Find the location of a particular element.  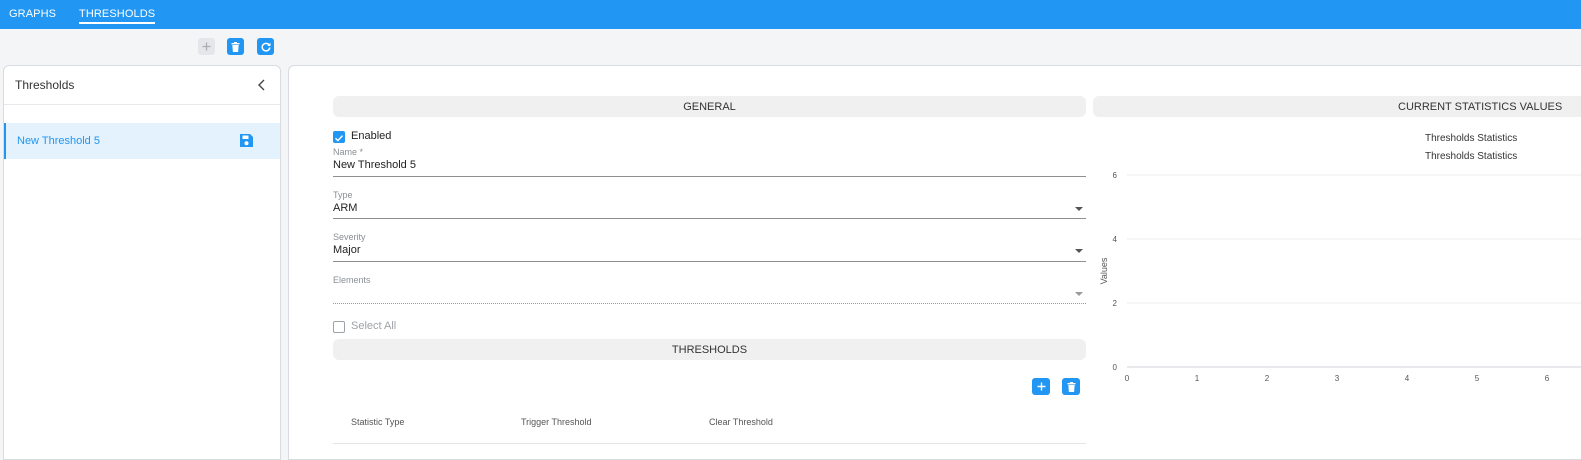

x-tick-label: 6 is located at coordinates (1547, 378).